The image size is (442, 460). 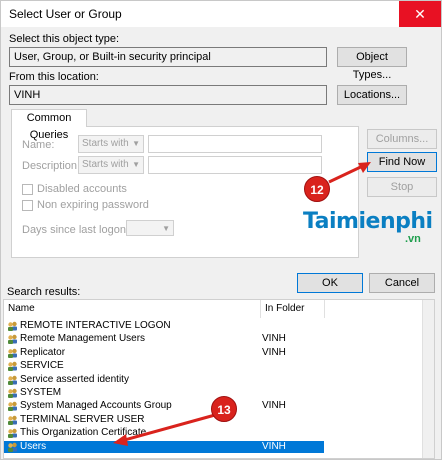 I want to click on step-13-badge: 13, so click(x=224, y=409).